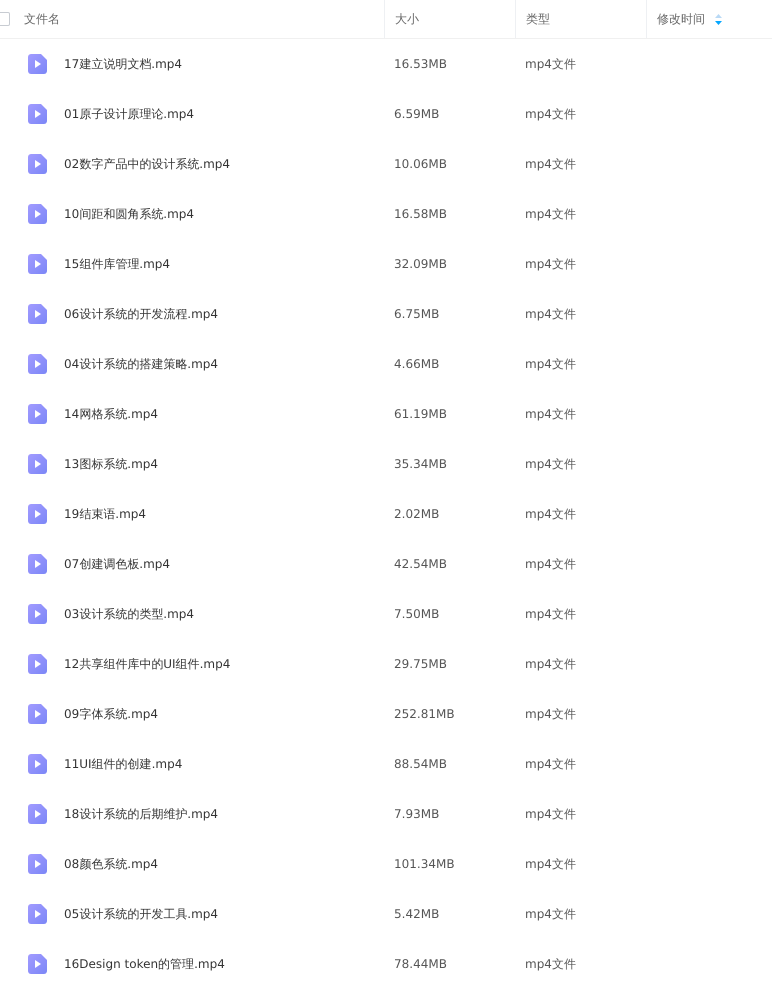 The image size is (772, 995). Describe the element at coordinates (420, 164) in the screenshot. I see `file-size: 10.06MB` at that location.